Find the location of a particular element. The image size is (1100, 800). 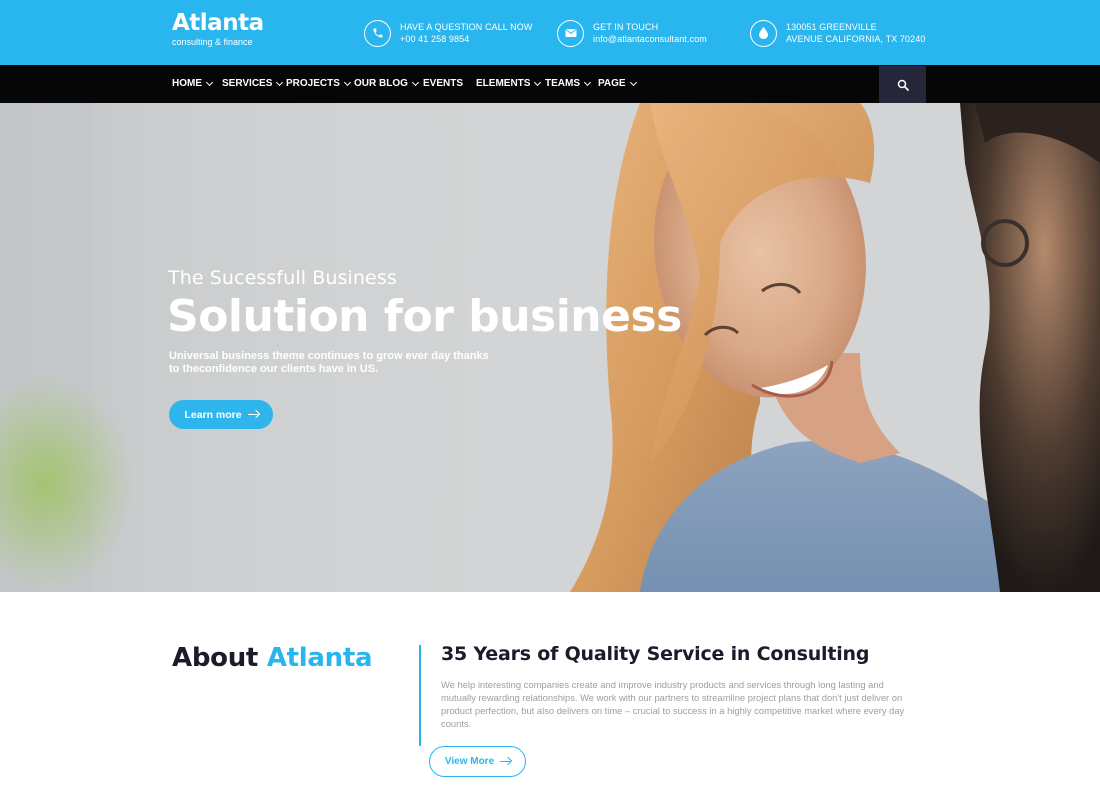

contact-email-address: info@atlantaconsultant.com is located at coordinates (650, 39).